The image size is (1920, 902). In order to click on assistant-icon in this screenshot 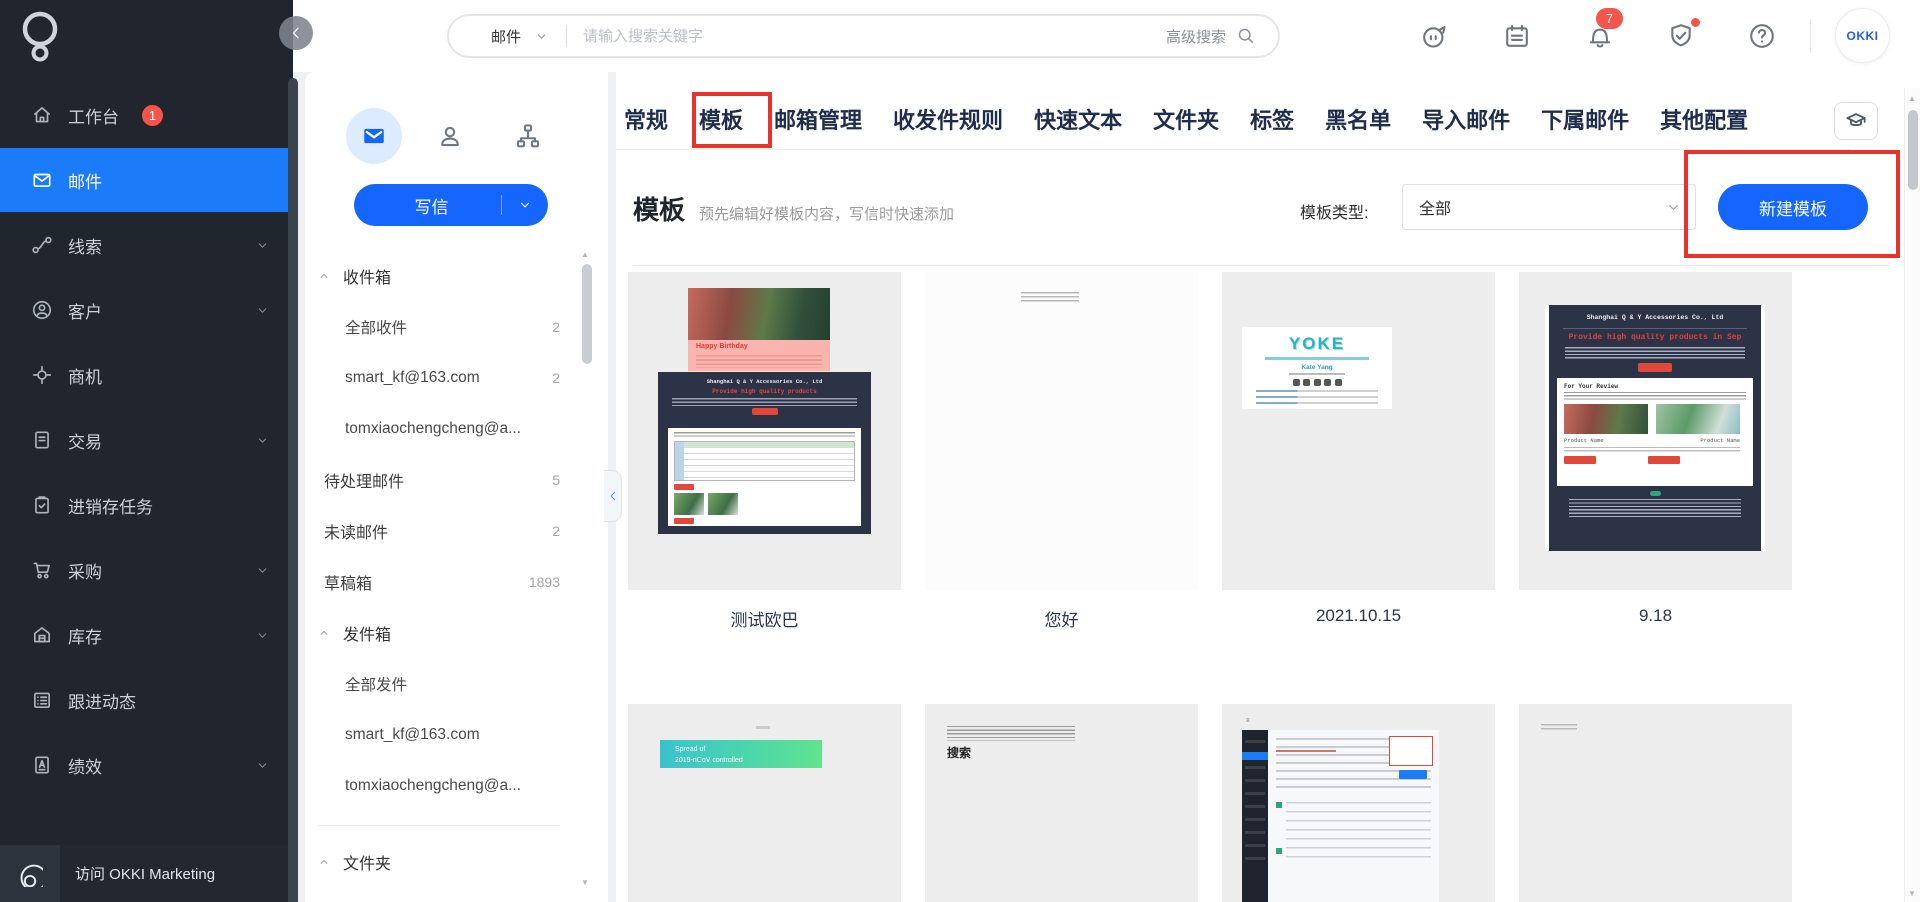, I will do `click(1434, 36)`.